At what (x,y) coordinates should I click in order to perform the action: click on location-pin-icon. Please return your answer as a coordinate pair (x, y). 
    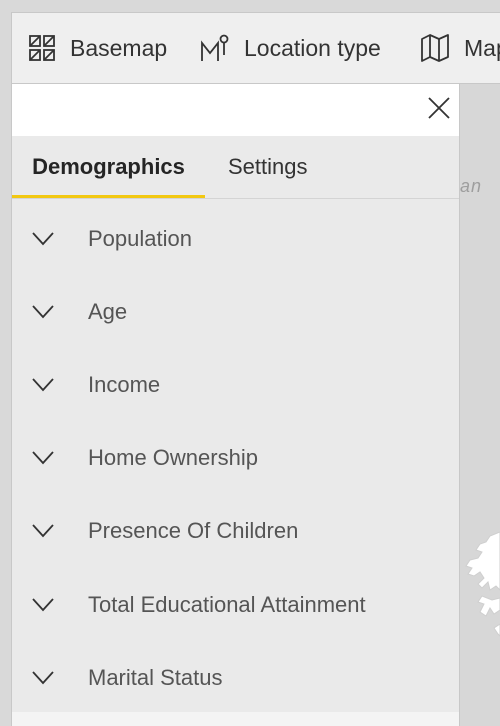
    Looking at the image, I should click on (215, 48).